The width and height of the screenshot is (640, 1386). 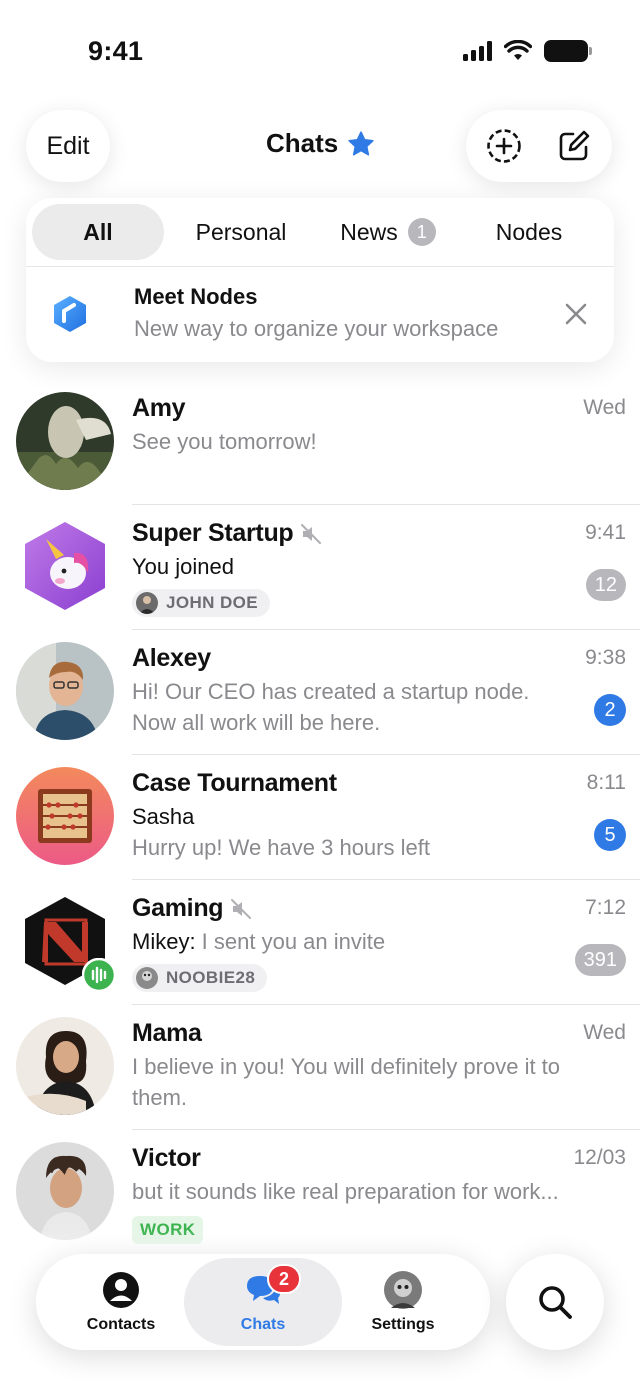 What do you see at coordinates (196, 296) in the screenshot?
I see `promo-title: Meet Nodes` at bounding box center [196, 296].